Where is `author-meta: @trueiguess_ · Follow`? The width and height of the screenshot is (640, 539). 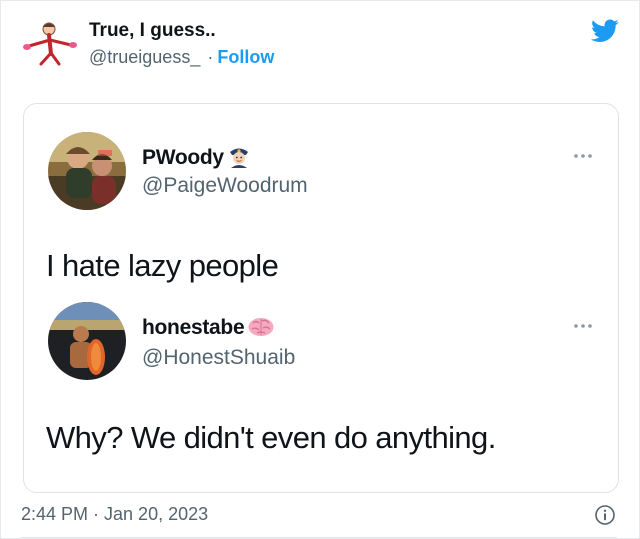 author-meta: @trueiguess_ · Follow is located at coordinates (181, 57).